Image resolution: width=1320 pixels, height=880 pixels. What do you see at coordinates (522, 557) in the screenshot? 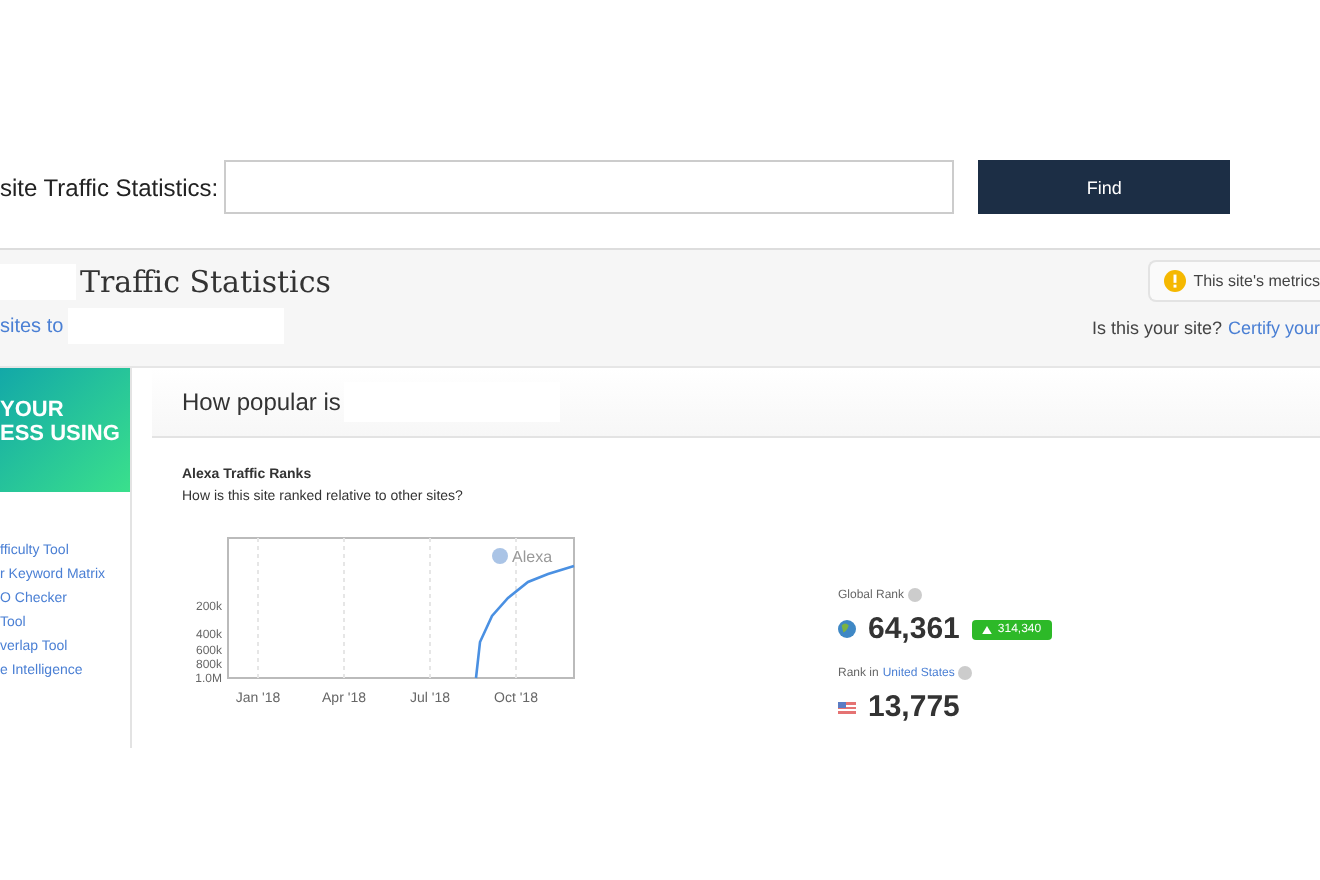
I see `alexa-logo: Alexa` at bounding box center [522, 557].